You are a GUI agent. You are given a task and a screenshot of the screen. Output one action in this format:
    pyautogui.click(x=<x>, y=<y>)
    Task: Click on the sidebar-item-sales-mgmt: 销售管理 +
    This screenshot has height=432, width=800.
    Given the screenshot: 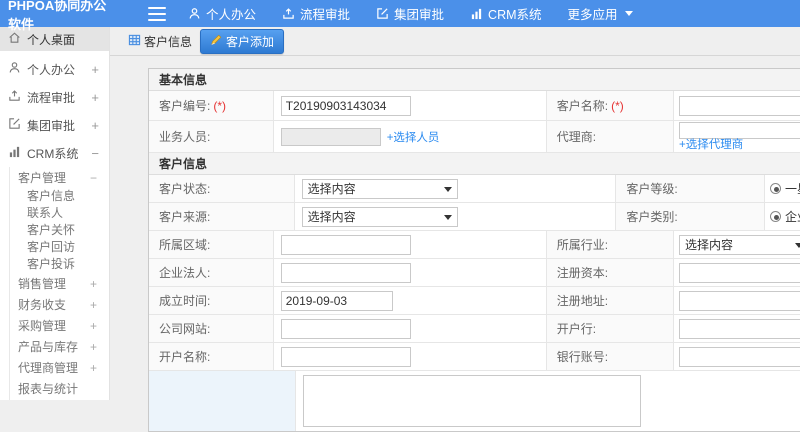 What is the action you would take?
    pyautogui.click(x=59, y=283)
    